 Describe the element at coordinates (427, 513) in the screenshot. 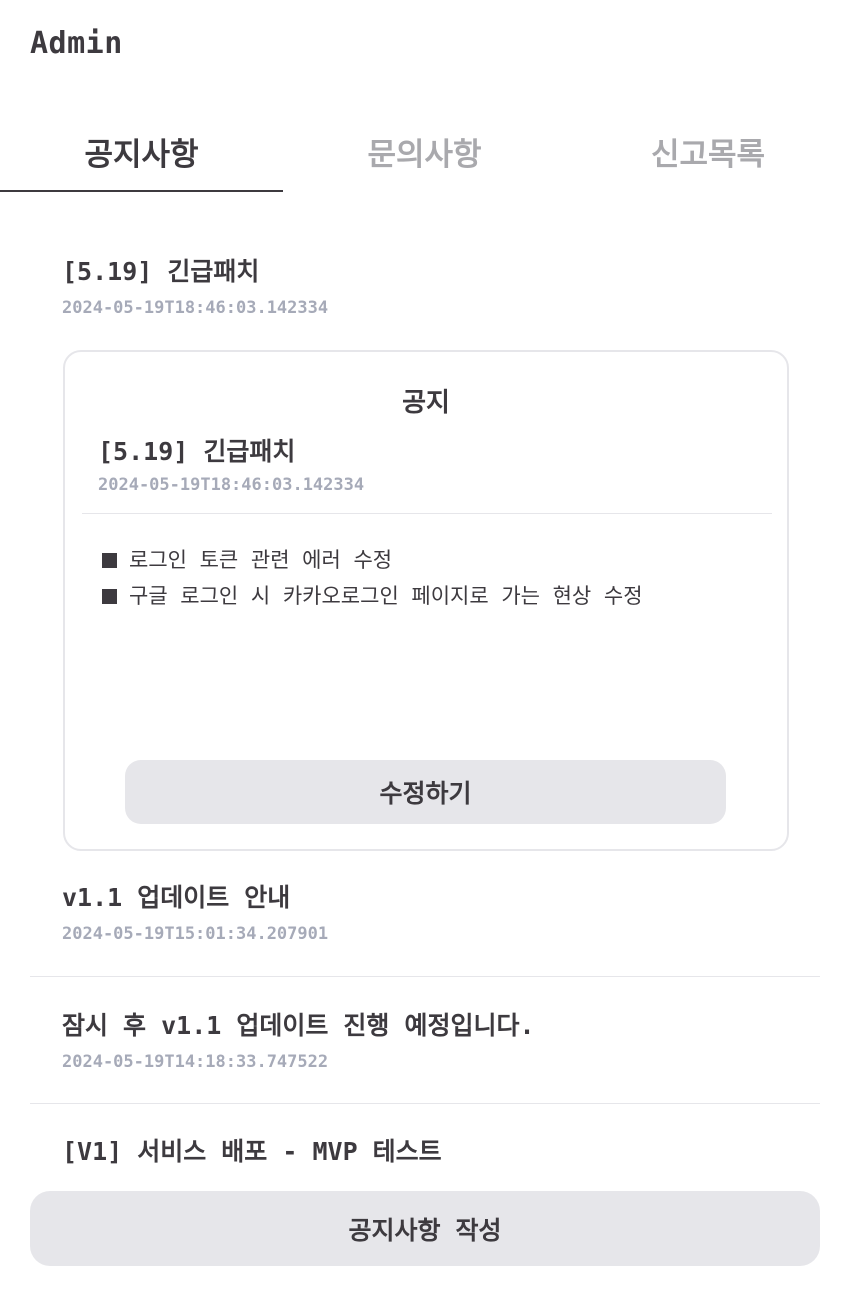

I see `detail-divider` at that location.